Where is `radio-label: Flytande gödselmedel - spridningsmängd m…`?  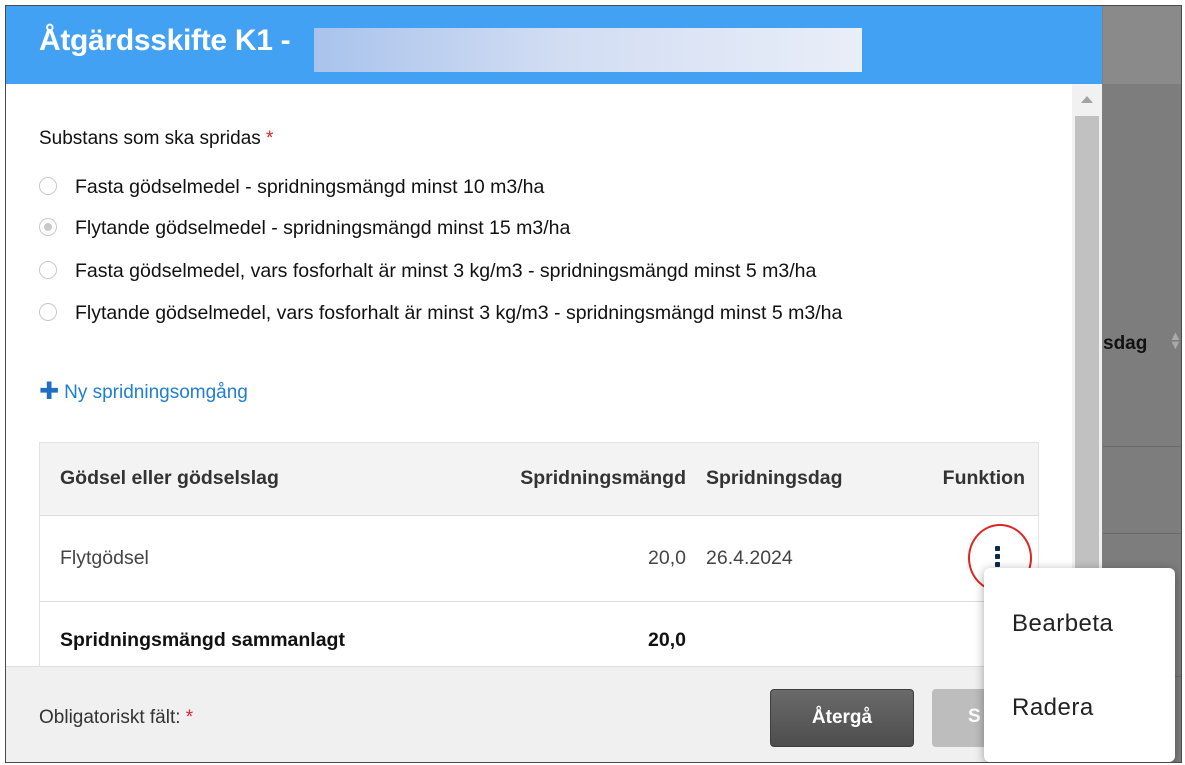 radio-label: Flytande gödselmedel - spridningsmängd m… is located at coordinates (323, 228).